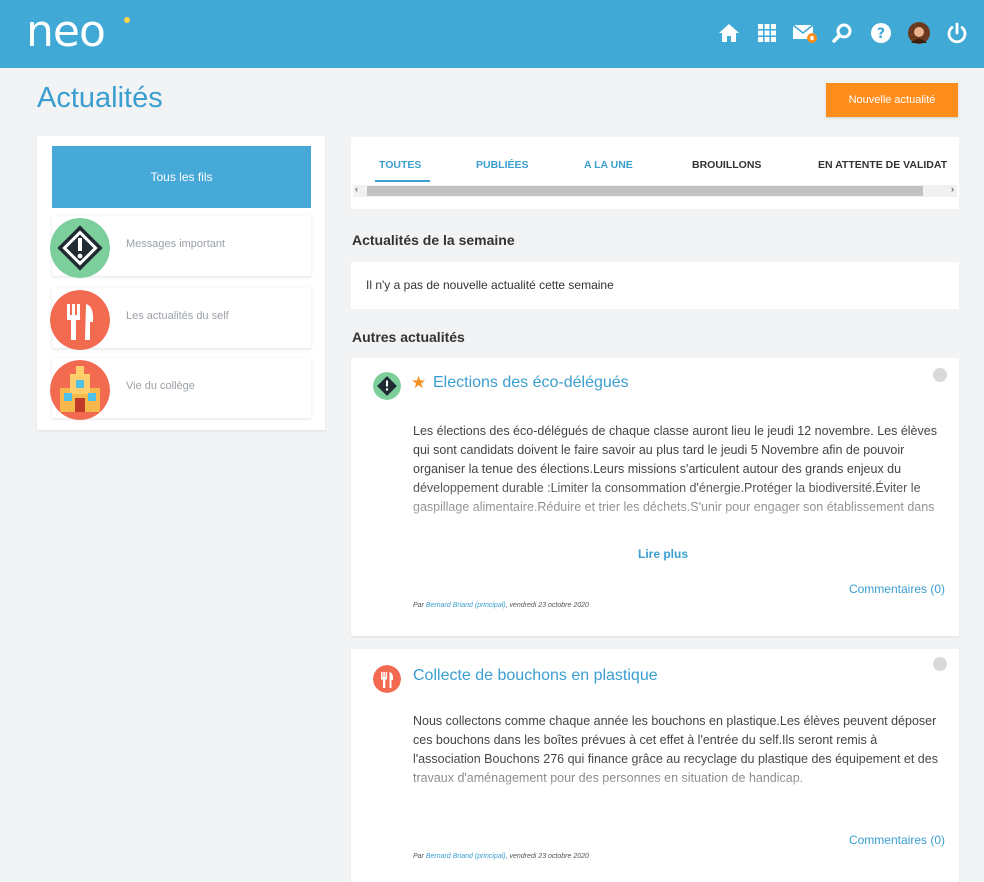  What do you see at coordinates (127, 20) in the screenshot?
I see `logo-dot` at bounding box center [127, 20].